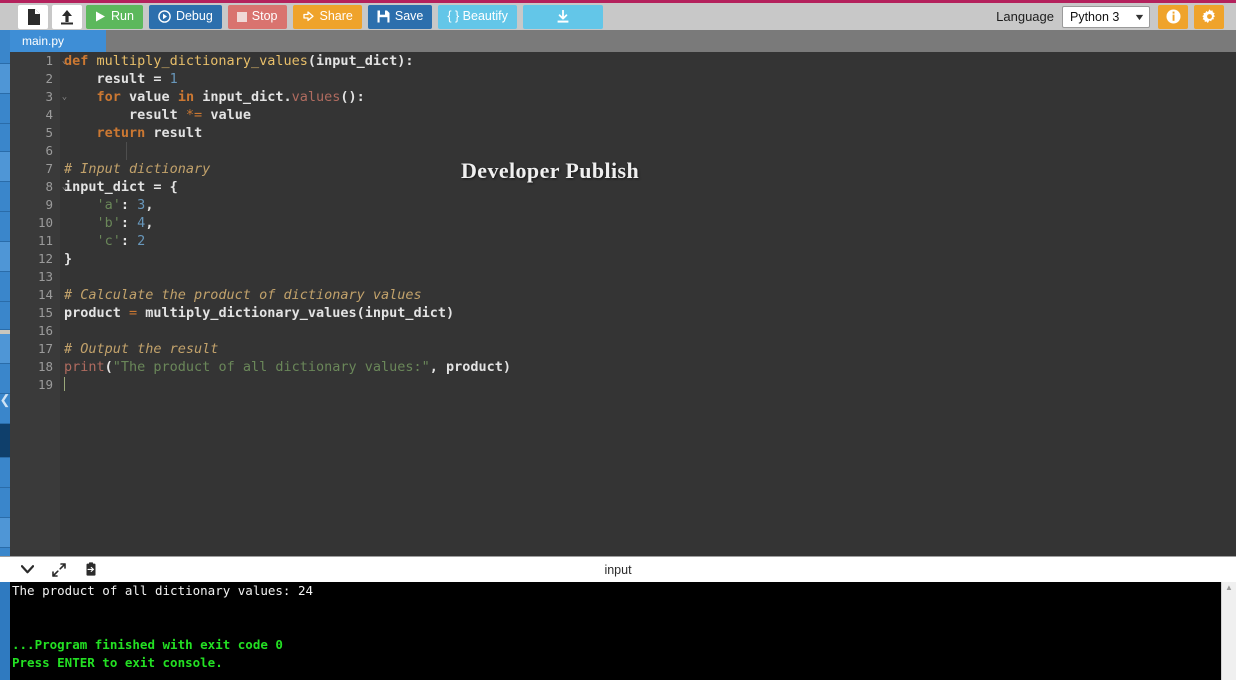 This screenshot has width=1236, height=680. What do you see at coordinates (163, 590) in the screenshot?
I see `console-line: The product of all dictionary values: 24` at bounding box center [163, 590].